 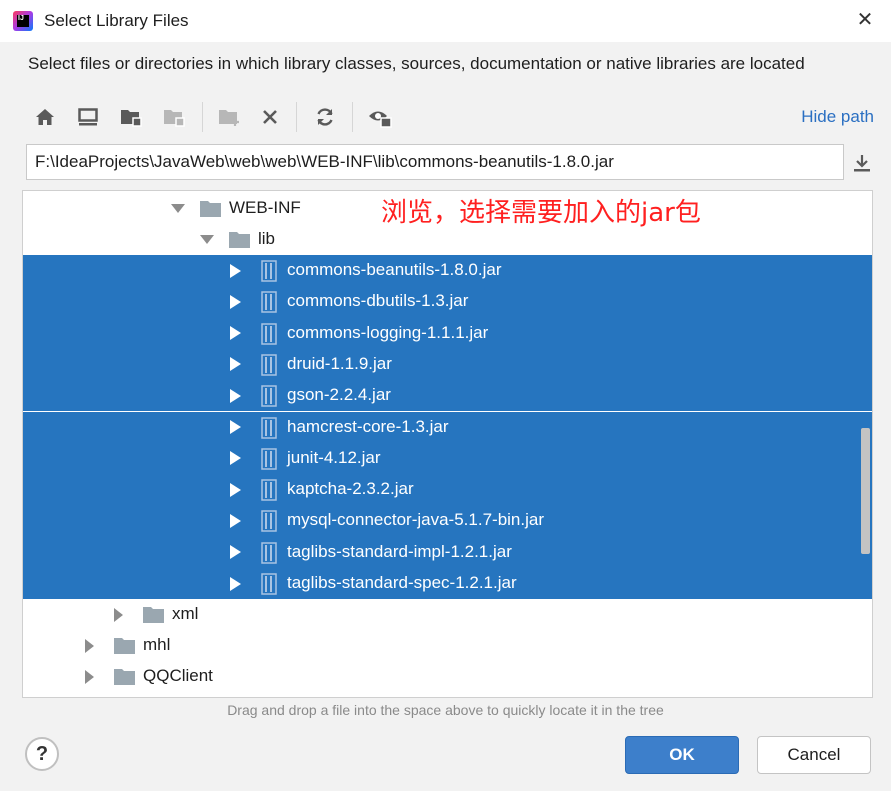 I want to click on close-button: ✕, so click(x=865, y=20).